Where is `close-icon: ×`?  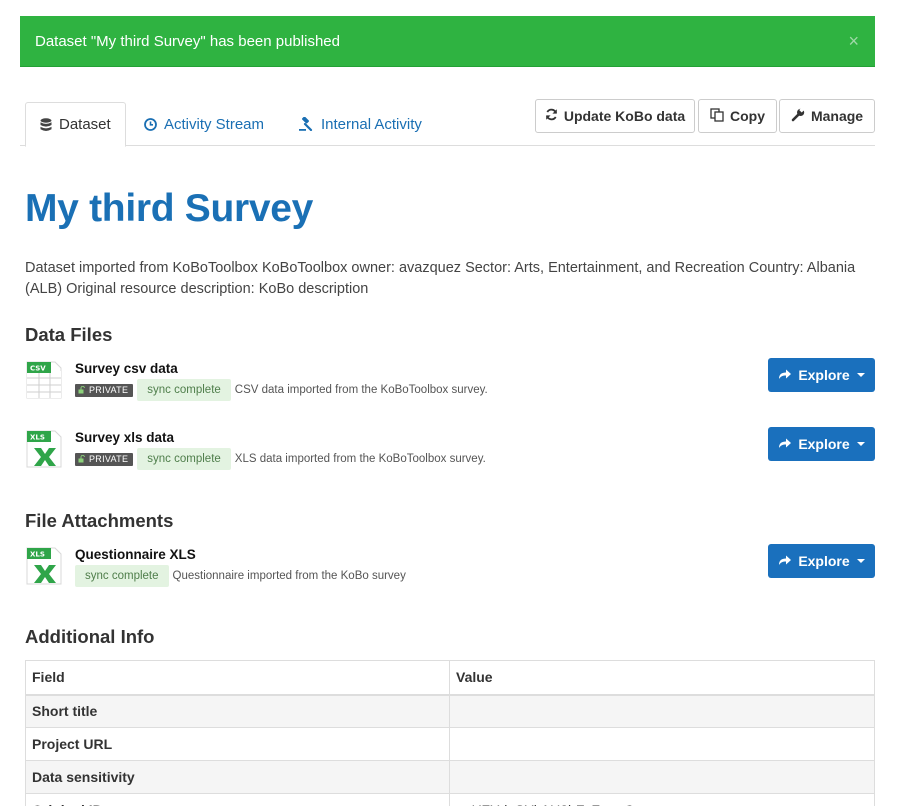
close-icon: × is located at coordinates (853, 41).